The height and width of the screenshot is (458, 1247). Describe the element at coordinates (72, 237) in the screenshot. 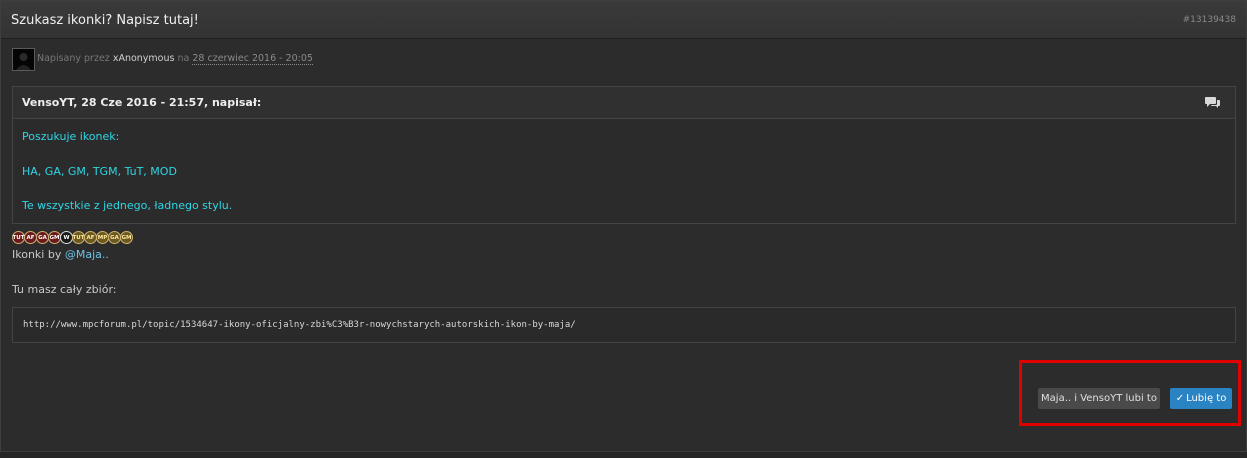

I see `rank-badges: TUT AF GA GM W TUT AF MP GA GM` at that location.